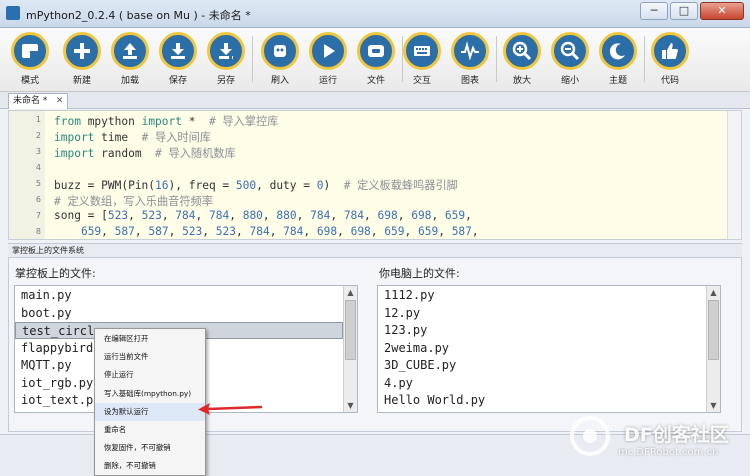  Describe the element at coordinates (280, 51) in the screenshot. I see `flash-icon` at that location.